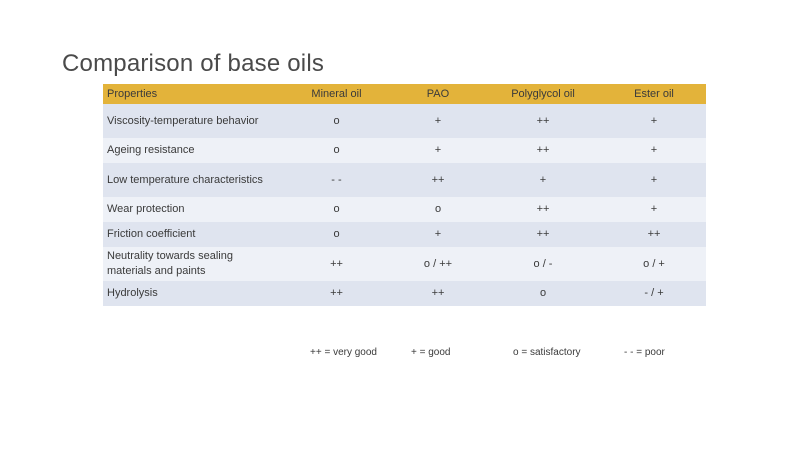 This screenshot has width=800, height=450. What do you see at coordinates (192, 180) in the screenshot?
I see `property-cell: Low temperature characteristics` at bounding box center [192, 180].